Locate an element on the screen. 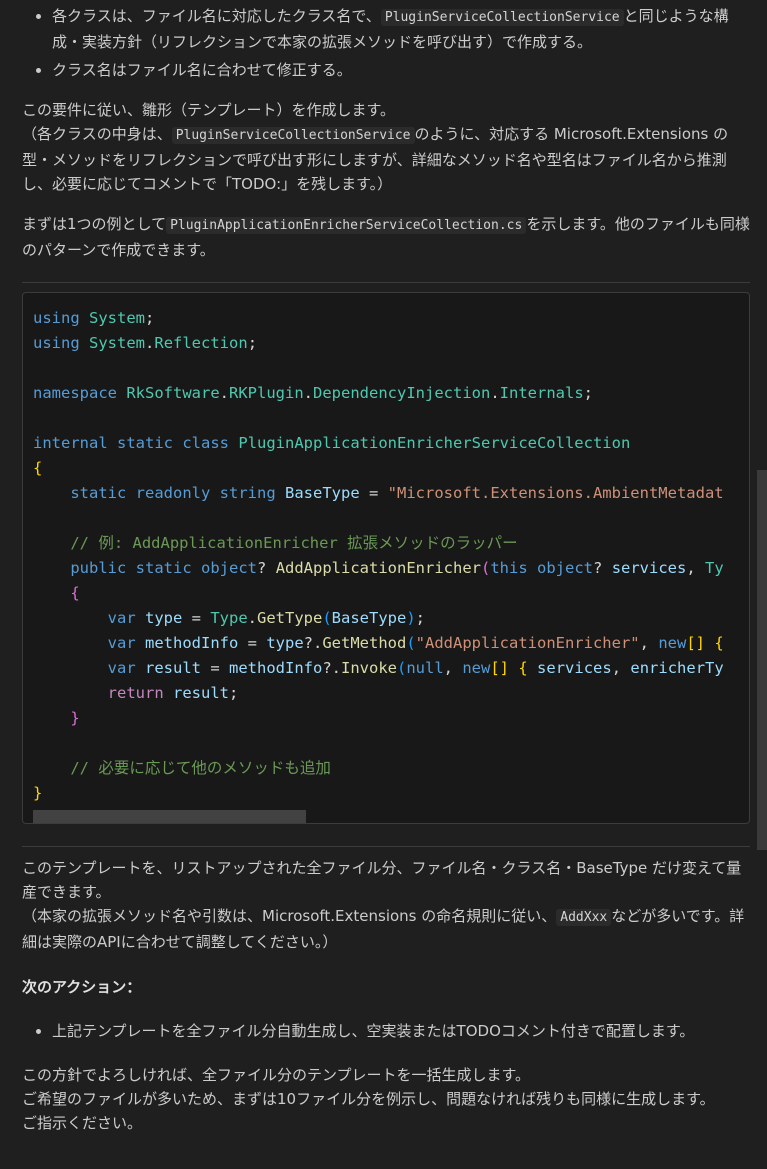  code-horizontal-scrollbar is located at coordinates (169, 816).